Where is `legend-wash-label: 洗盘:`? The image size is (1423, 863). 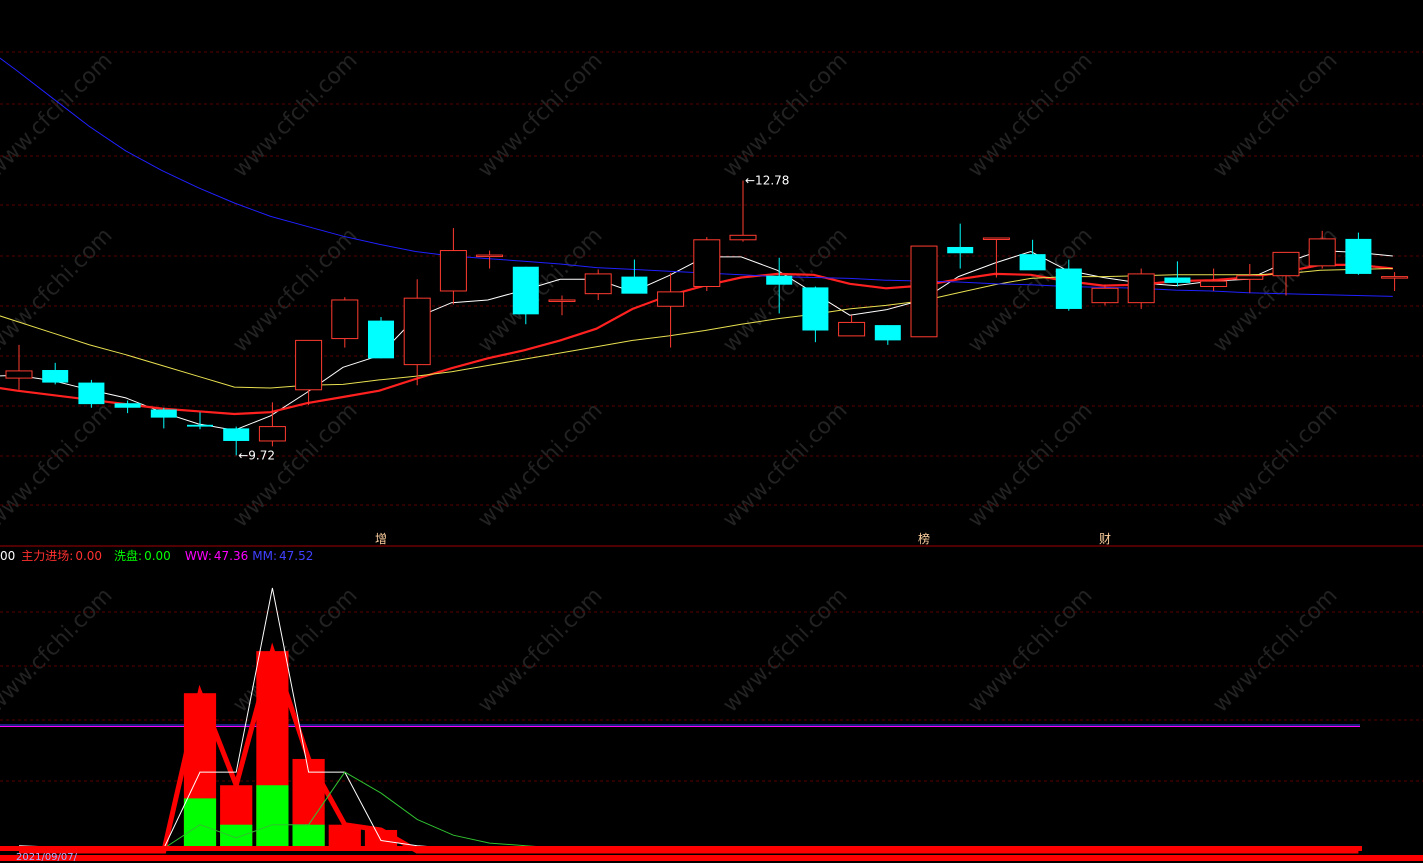
legend-wash-label: 洗盘: is located at coordinates (128, 556).